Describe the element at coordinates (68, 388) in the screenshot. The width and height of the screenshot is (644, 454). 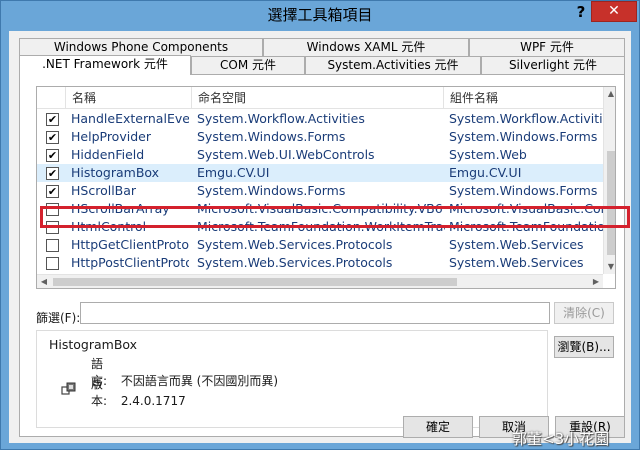
I see `component-icon` at that location.